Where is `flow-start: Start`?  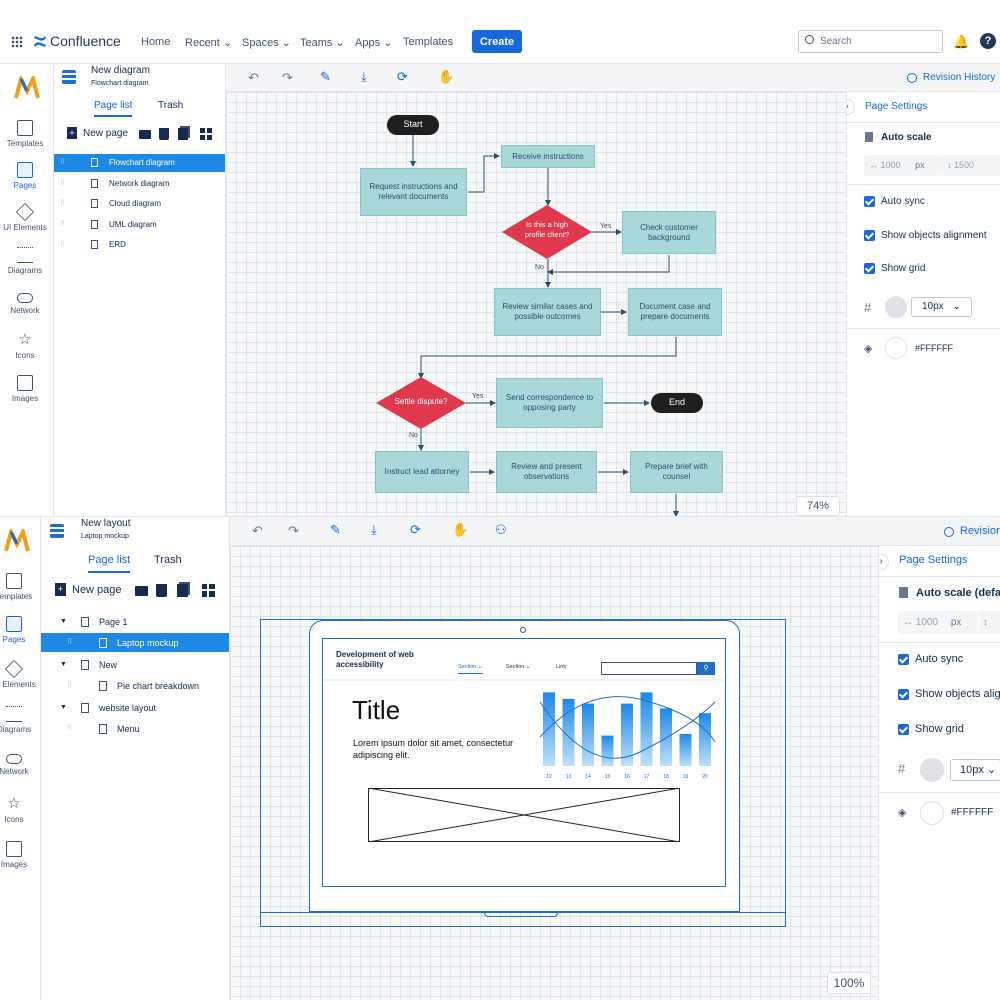 flow-start: Start is located at coordinates (413, 125).